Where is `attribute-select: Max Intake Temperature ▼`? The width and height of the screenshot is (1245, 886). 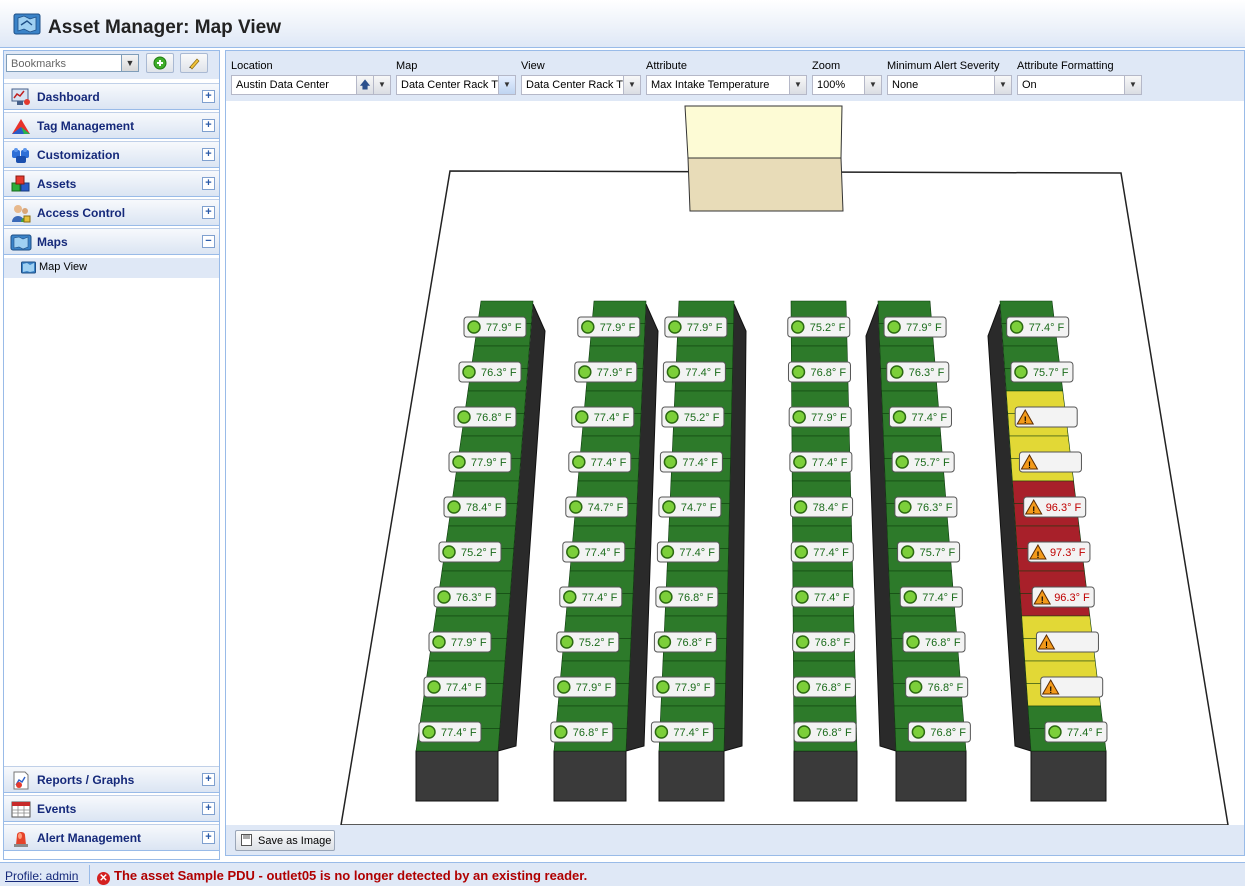 attribute-select: Max Intake Temperature ▼ is located at coordinates (726, 85).